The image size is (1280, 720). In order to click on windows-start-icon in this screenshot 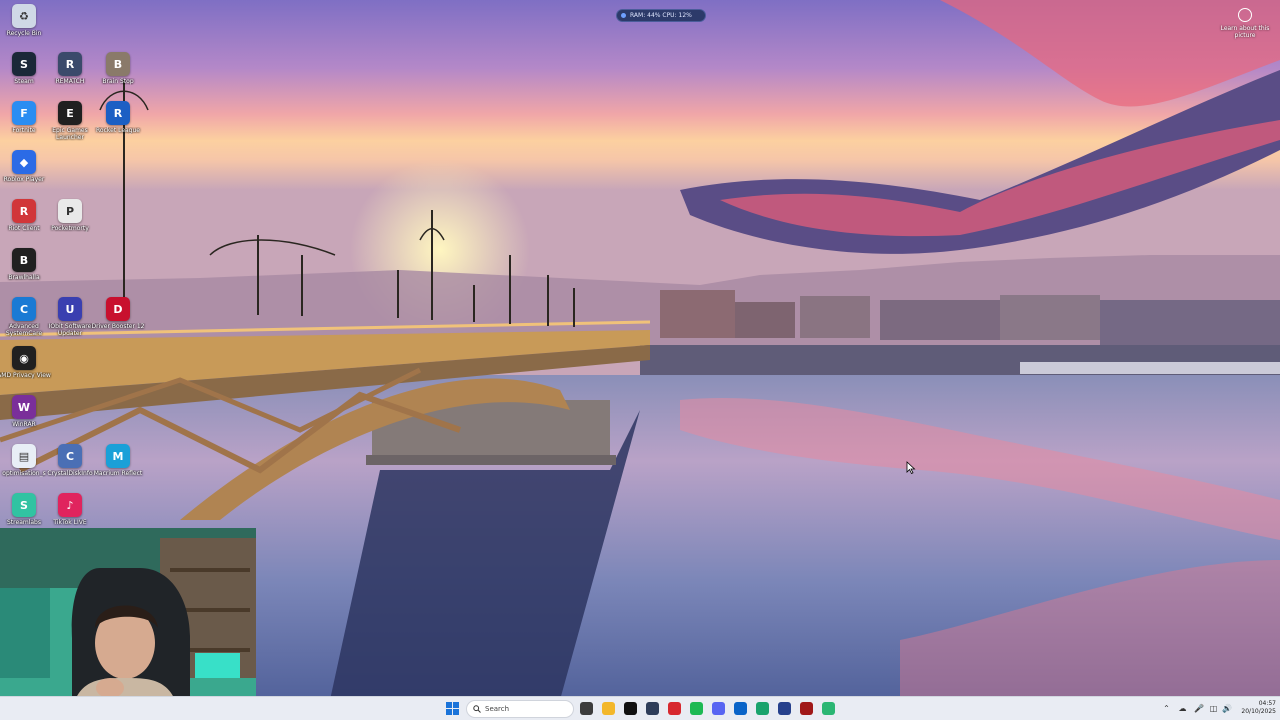, I will do `click(452, 708)`.